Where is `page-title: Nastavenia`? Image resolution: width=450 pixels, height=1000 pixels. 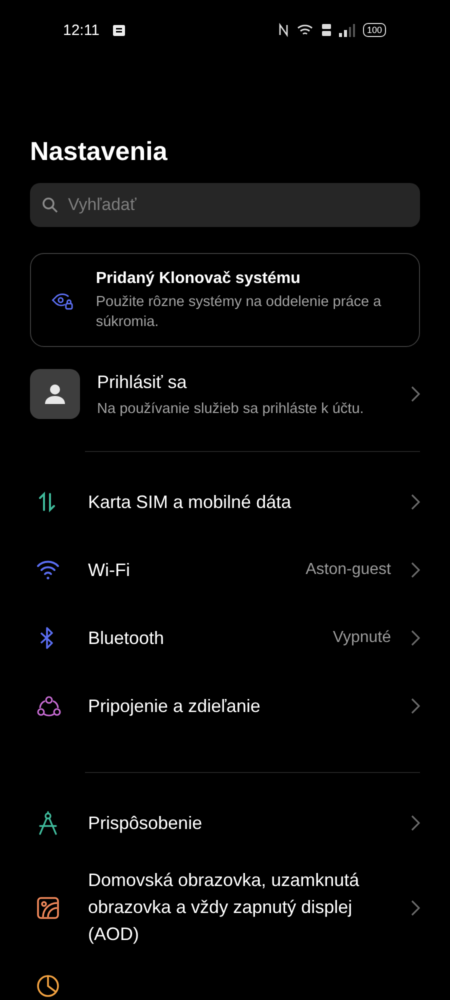
page-title: Nastavenia is located at coordinates (99, 151).